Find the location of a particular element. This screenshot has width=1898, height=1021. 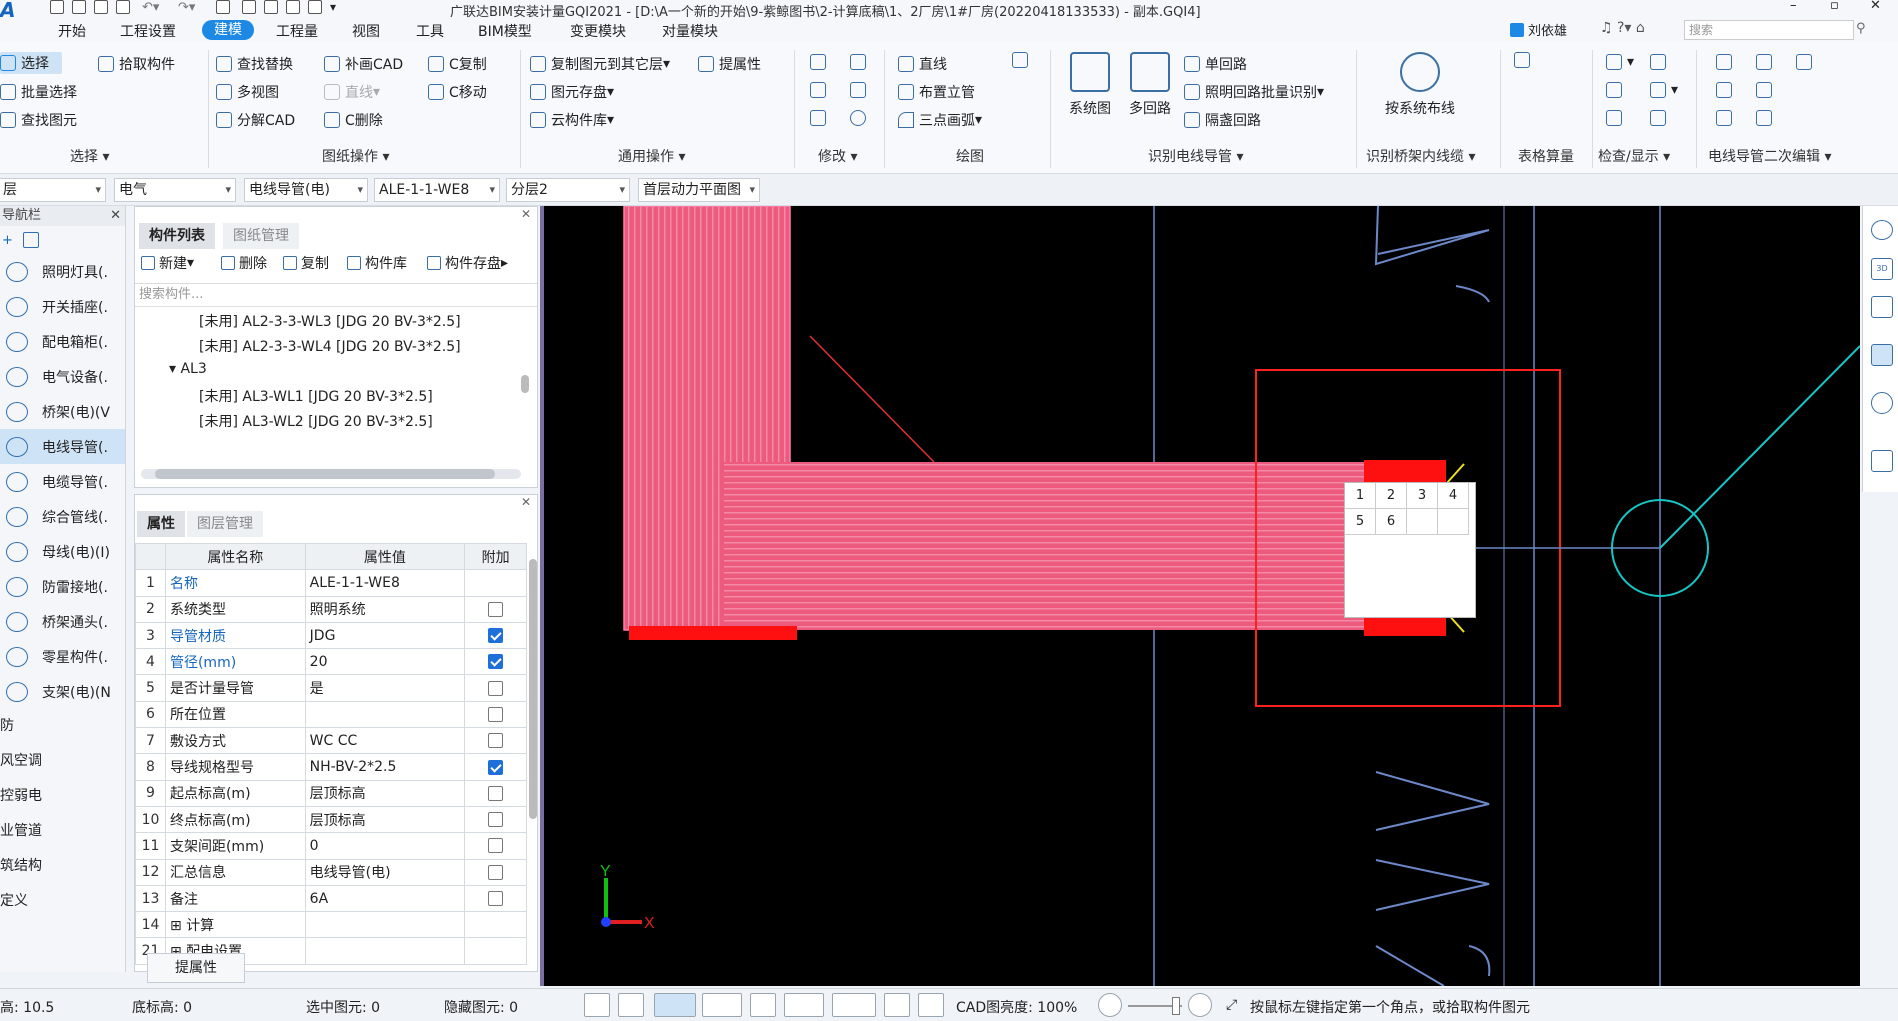

nav-item: 电气设备(. is located at coordinates (62, 376).